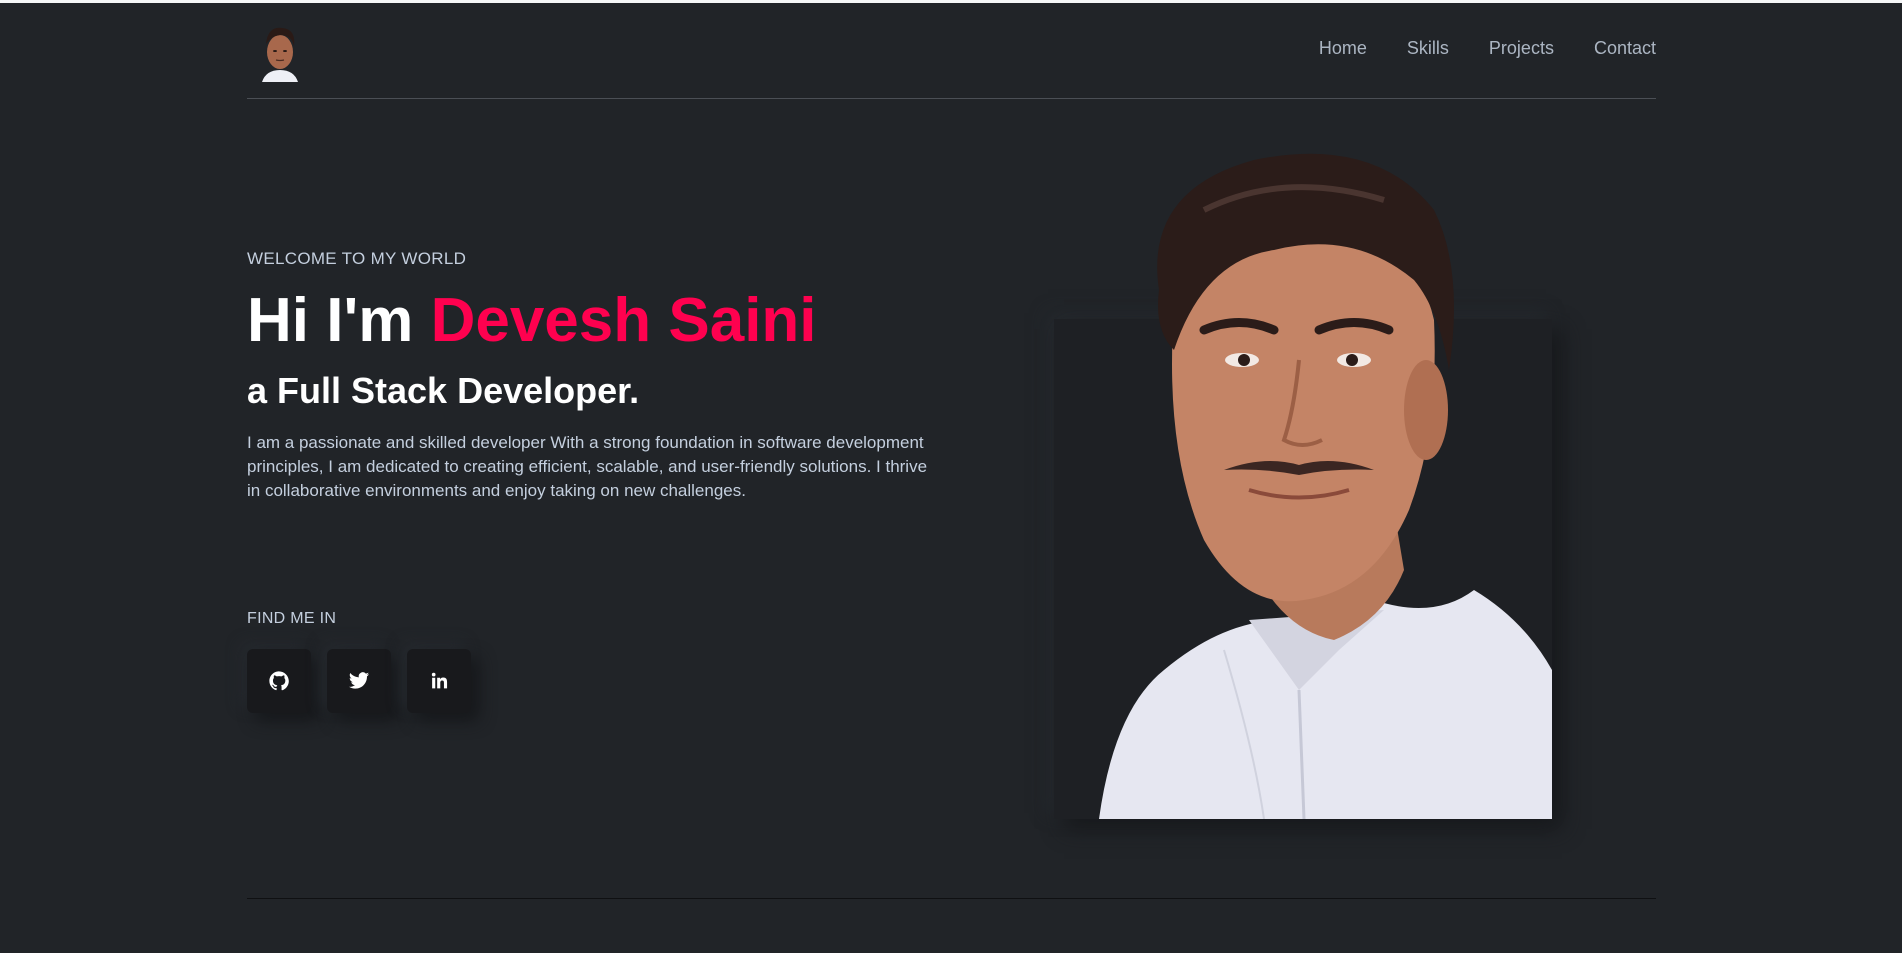 This screenshot has height=953, width=1902. I want to click on github-button, so click(279, 681).